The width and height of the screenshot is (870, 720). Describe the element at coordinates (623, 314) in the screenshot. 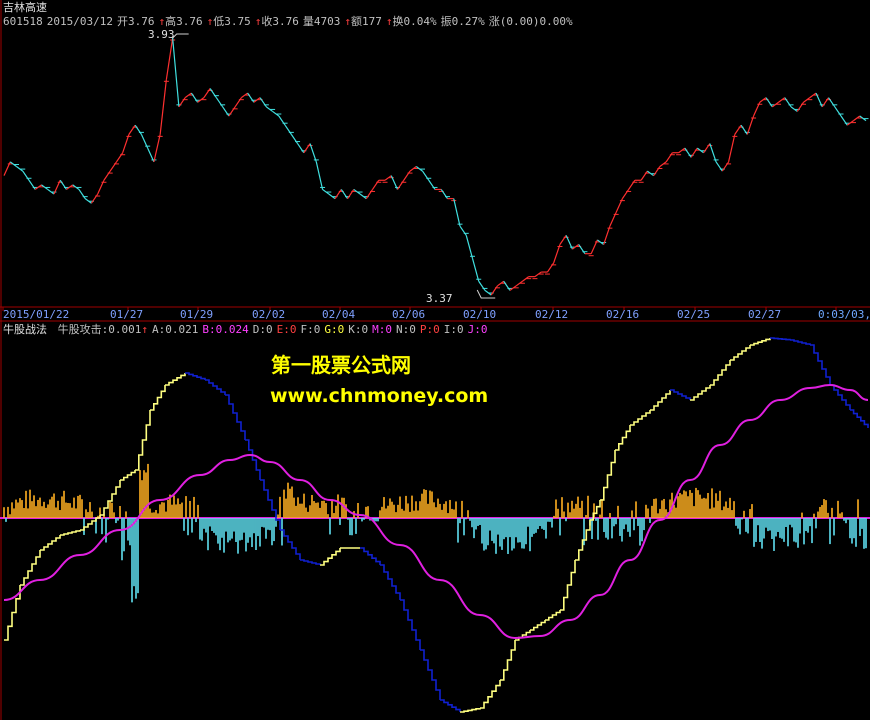

I see `date-tick-label: 02/16` at that location.